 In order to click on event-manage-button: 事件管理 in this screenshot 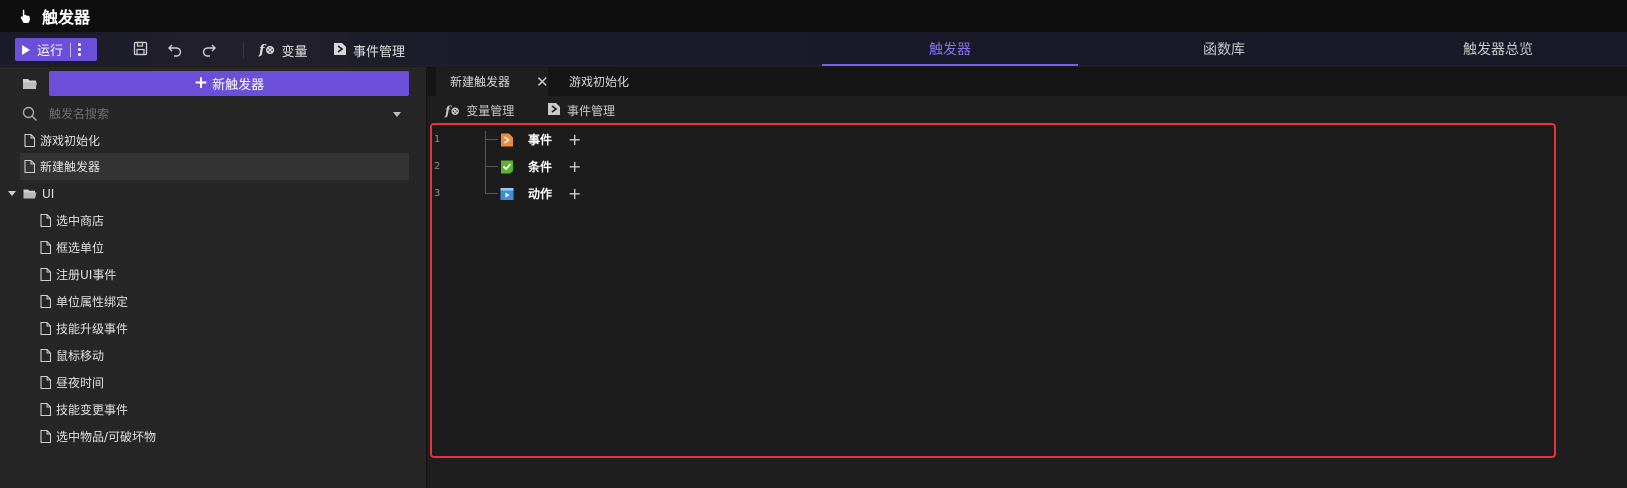, I will do `click(581, 110)`.